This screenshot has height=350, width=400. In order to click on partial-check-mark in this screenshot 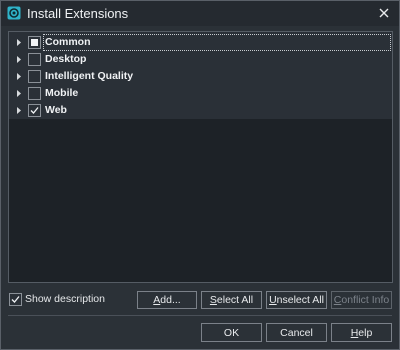, I will do `click(34, 42)`.